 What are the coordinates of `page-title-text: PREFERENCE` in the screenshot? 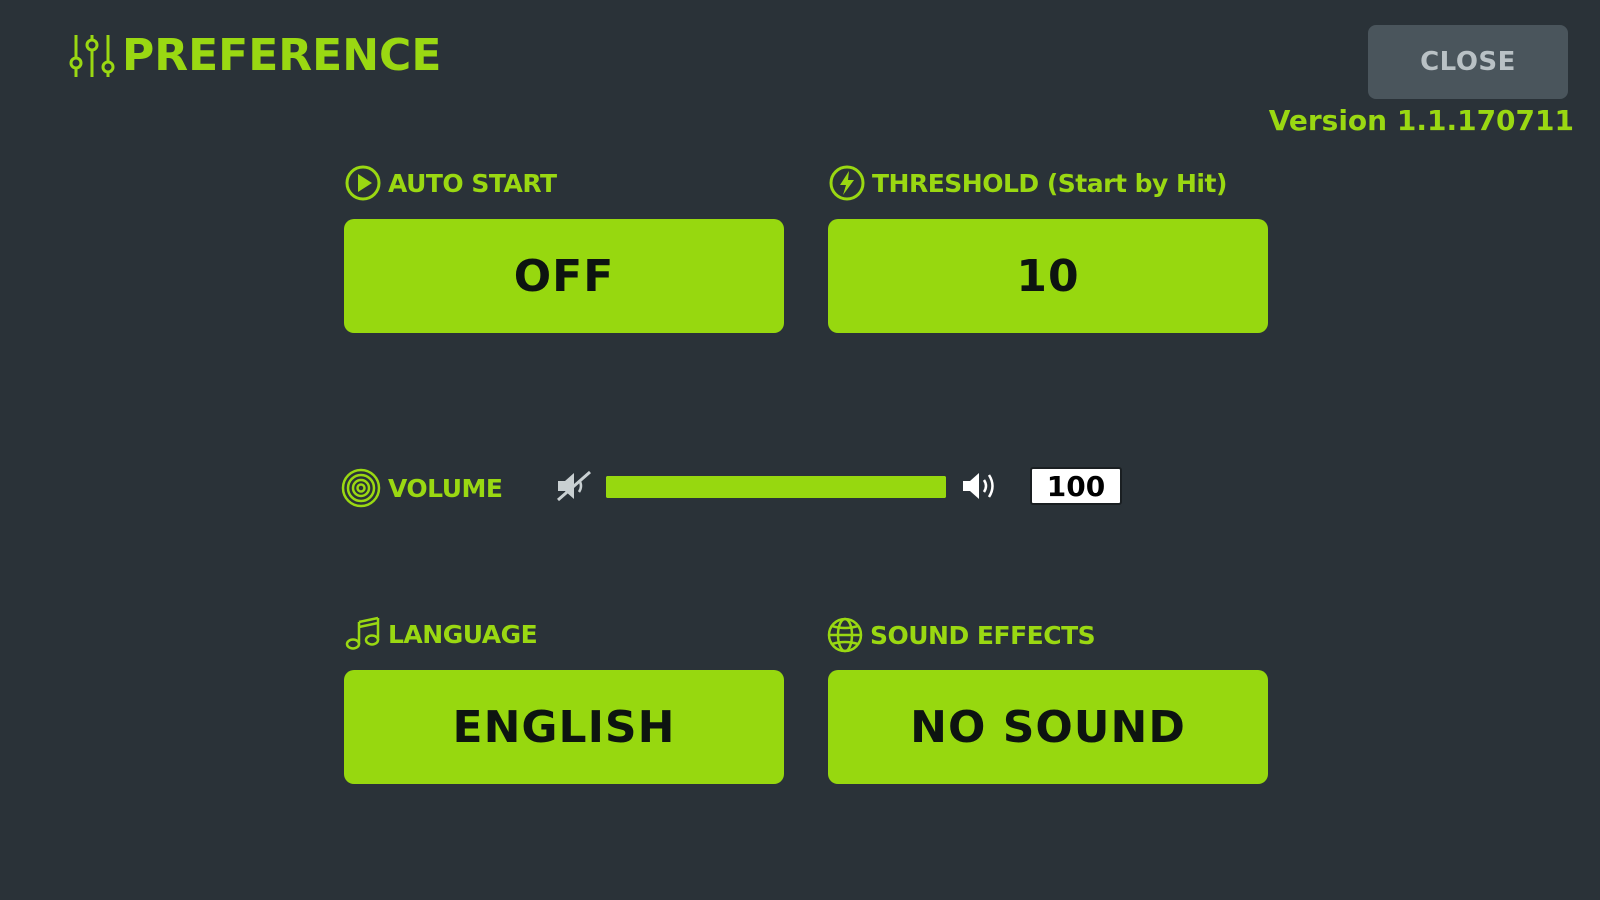 It's located at (282, 55).